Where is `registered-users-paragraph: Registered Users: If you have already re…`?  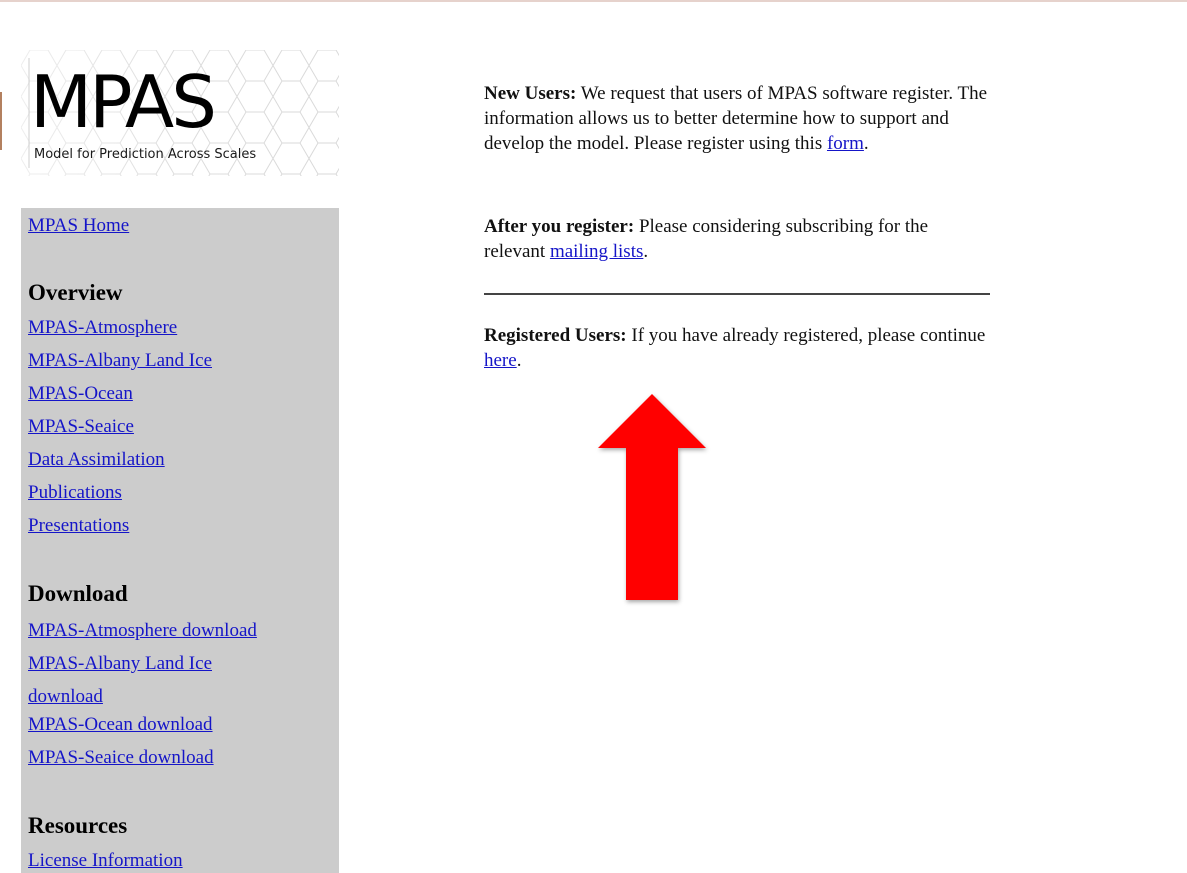 registered-users-paragraph: Registered Users: If you have already re… is located at coordinates (737, 348).